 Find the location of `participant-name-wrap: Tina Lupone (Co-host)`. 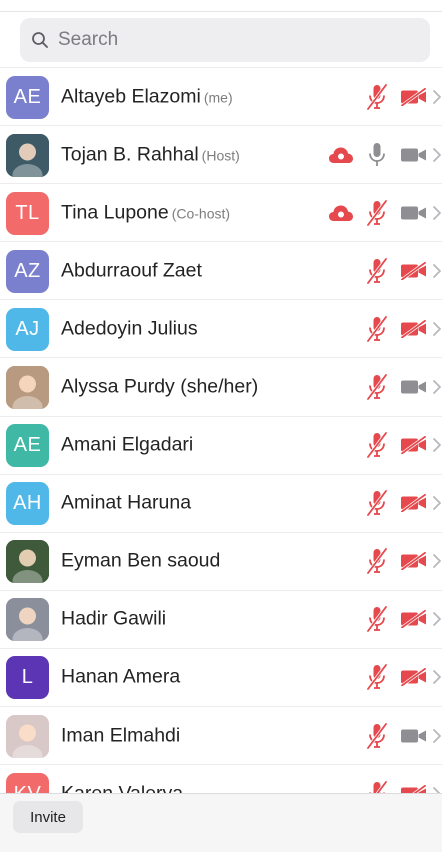

participant-name-wrap: Tina Lupone (Co-host) is located at coordinates (145, 212).